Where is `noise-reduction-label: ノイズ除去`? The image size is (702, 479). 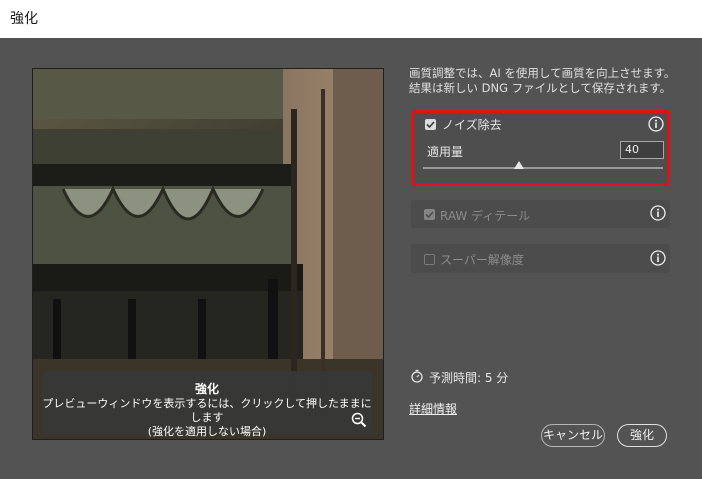 noise-reduction-label: ノイズ除去 is located at coordinates (472, 125).